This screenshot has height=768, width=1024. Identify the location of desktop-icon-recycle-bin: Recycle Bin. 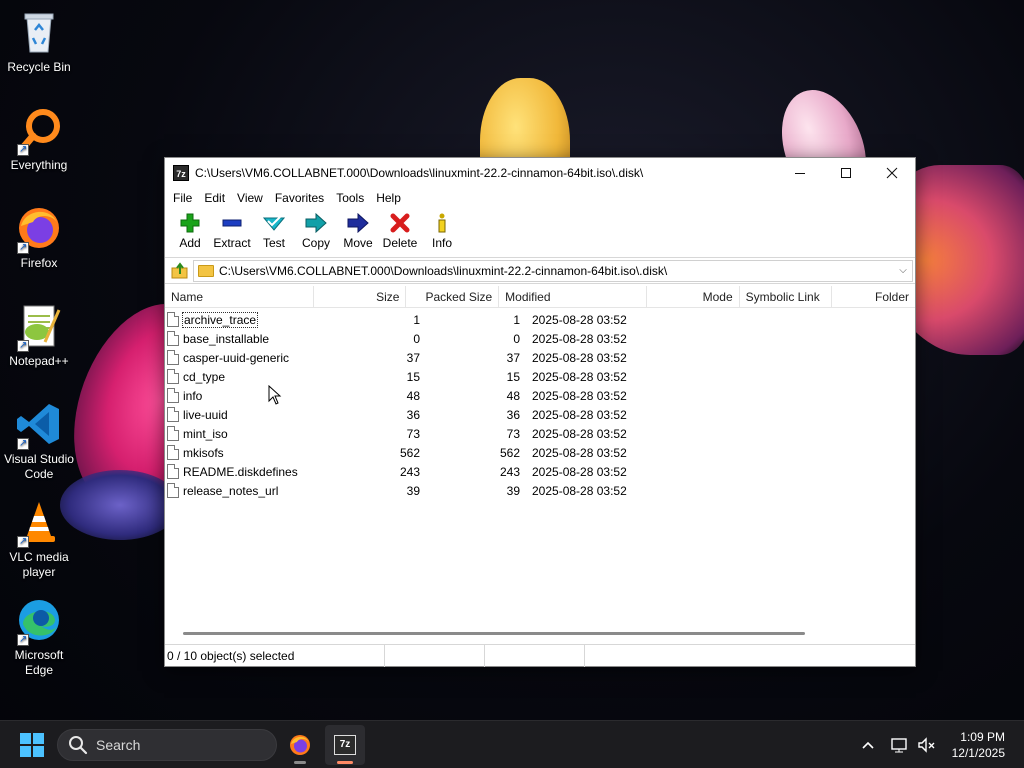
(39, 41).